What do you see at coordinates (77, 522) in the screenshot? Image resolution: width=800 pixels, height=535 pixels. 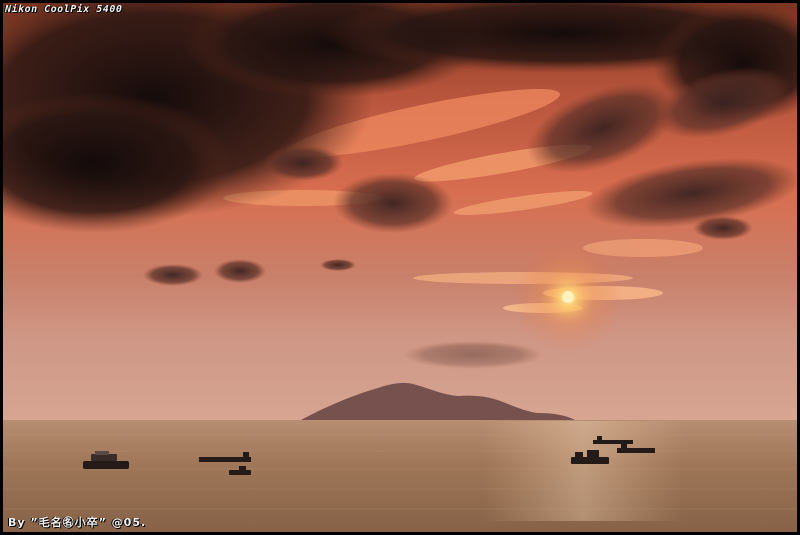 I see `credit-watermark: By ”毛名㊔小卒” @05.` at bounding box center [77, 522].